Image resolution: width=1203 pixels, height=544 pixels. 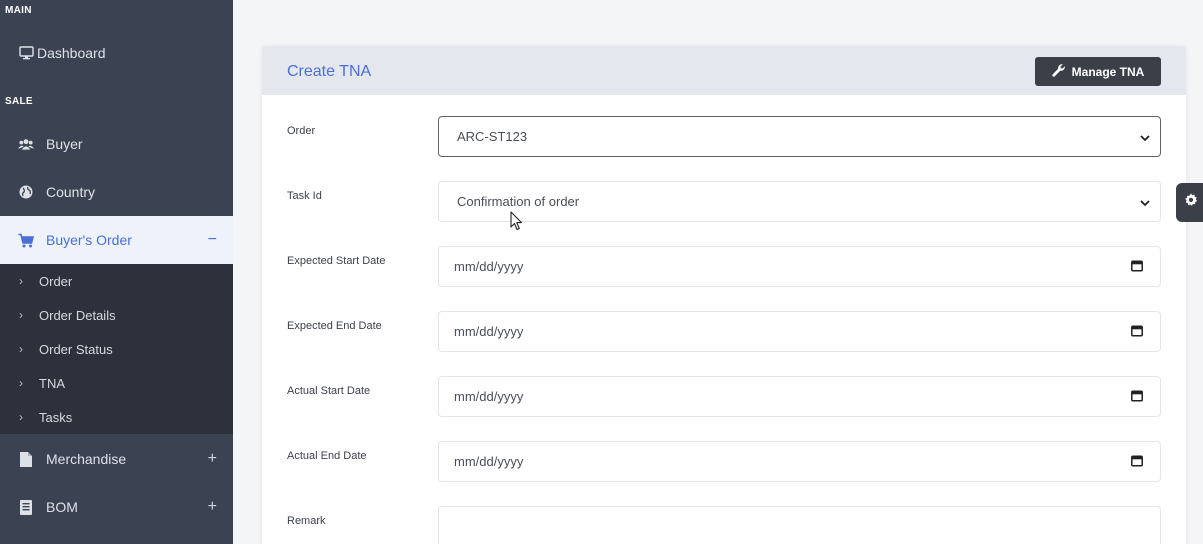 What do you see at coordinates (1059, 71) in the screenshot?
I see `wrench-icon` at bounding box center [1059, 71].